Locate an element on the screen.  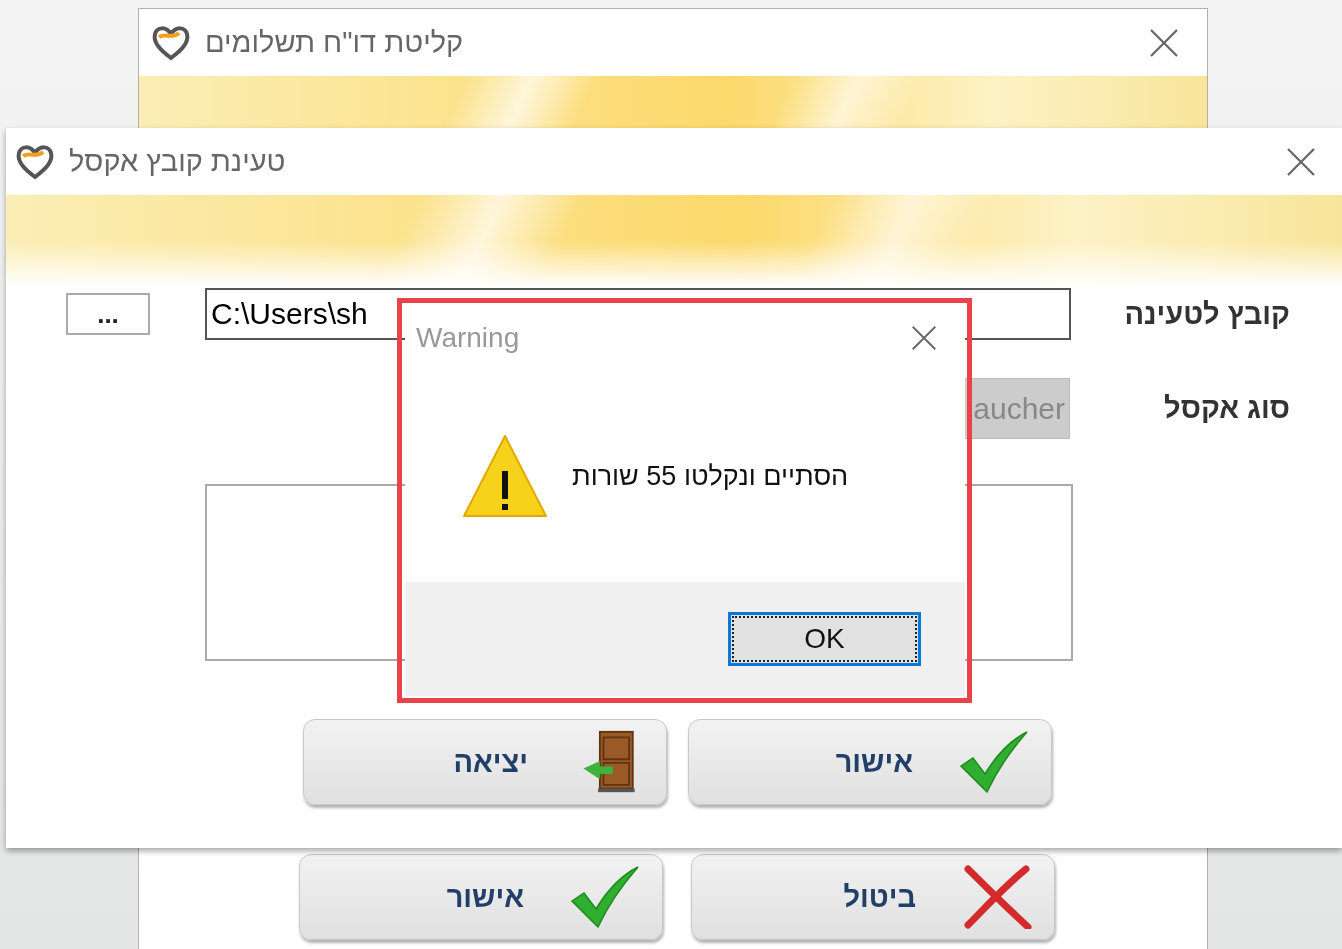
window-title: קליטת דו"ח תשלומים is located at coordinates (334, 42).